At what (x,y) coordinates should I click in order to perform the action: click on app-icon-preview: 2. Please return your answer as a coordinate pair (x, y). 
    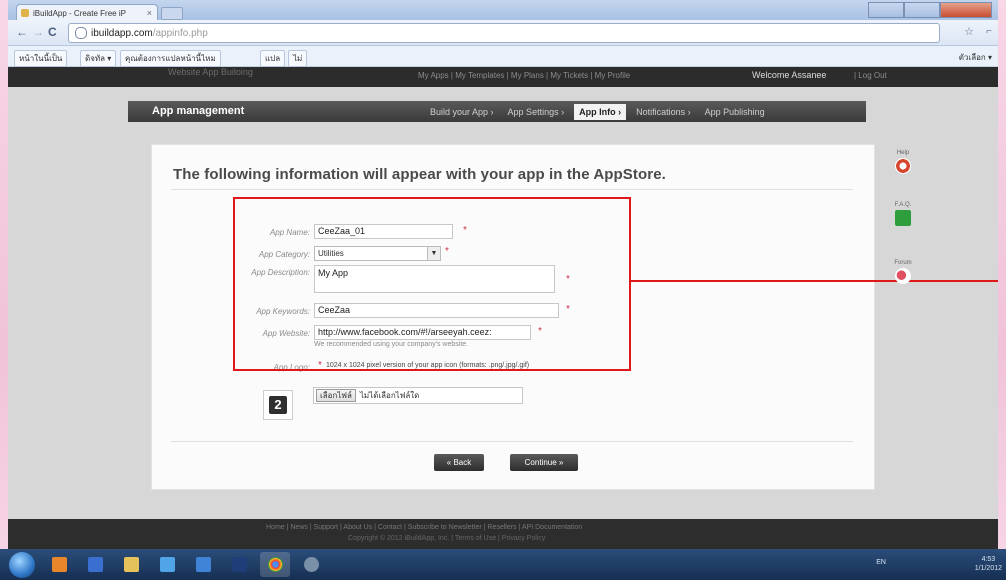
    Looking at the image, I should click on (278, 405).